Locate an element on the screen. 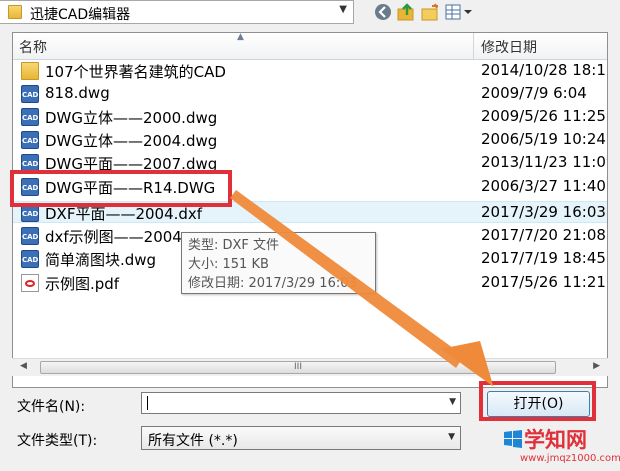 The height and width of the screenshot is (471, 620). filetype-label: 文件类型(T): is located at coordinates (57, 441).